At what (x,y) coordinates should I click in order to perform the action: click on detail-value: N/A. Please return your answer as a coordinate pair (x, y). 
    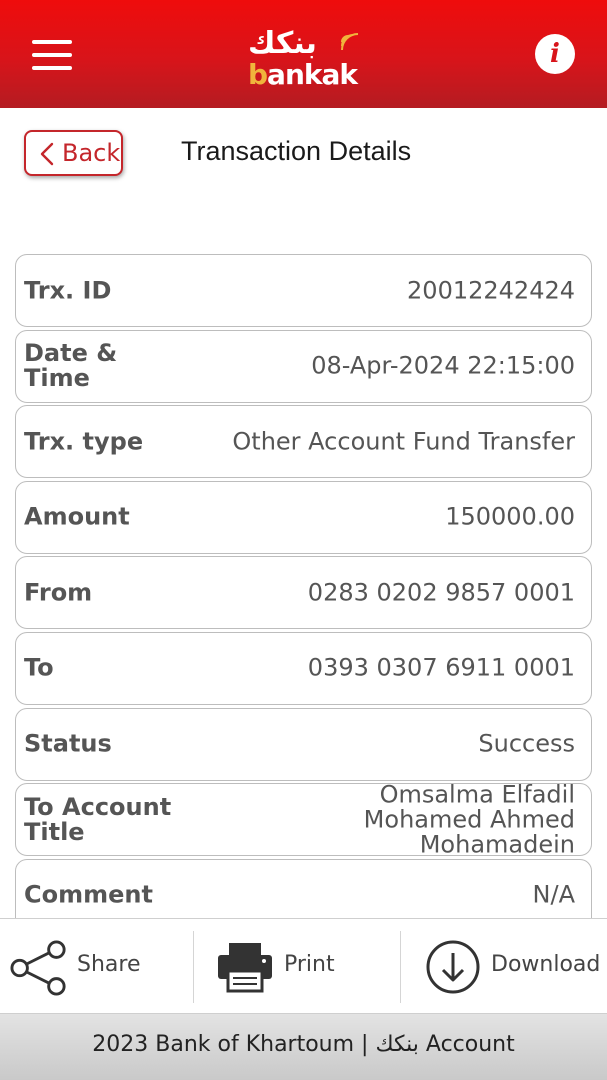
    Looking at the image, I should click on (553, 894).